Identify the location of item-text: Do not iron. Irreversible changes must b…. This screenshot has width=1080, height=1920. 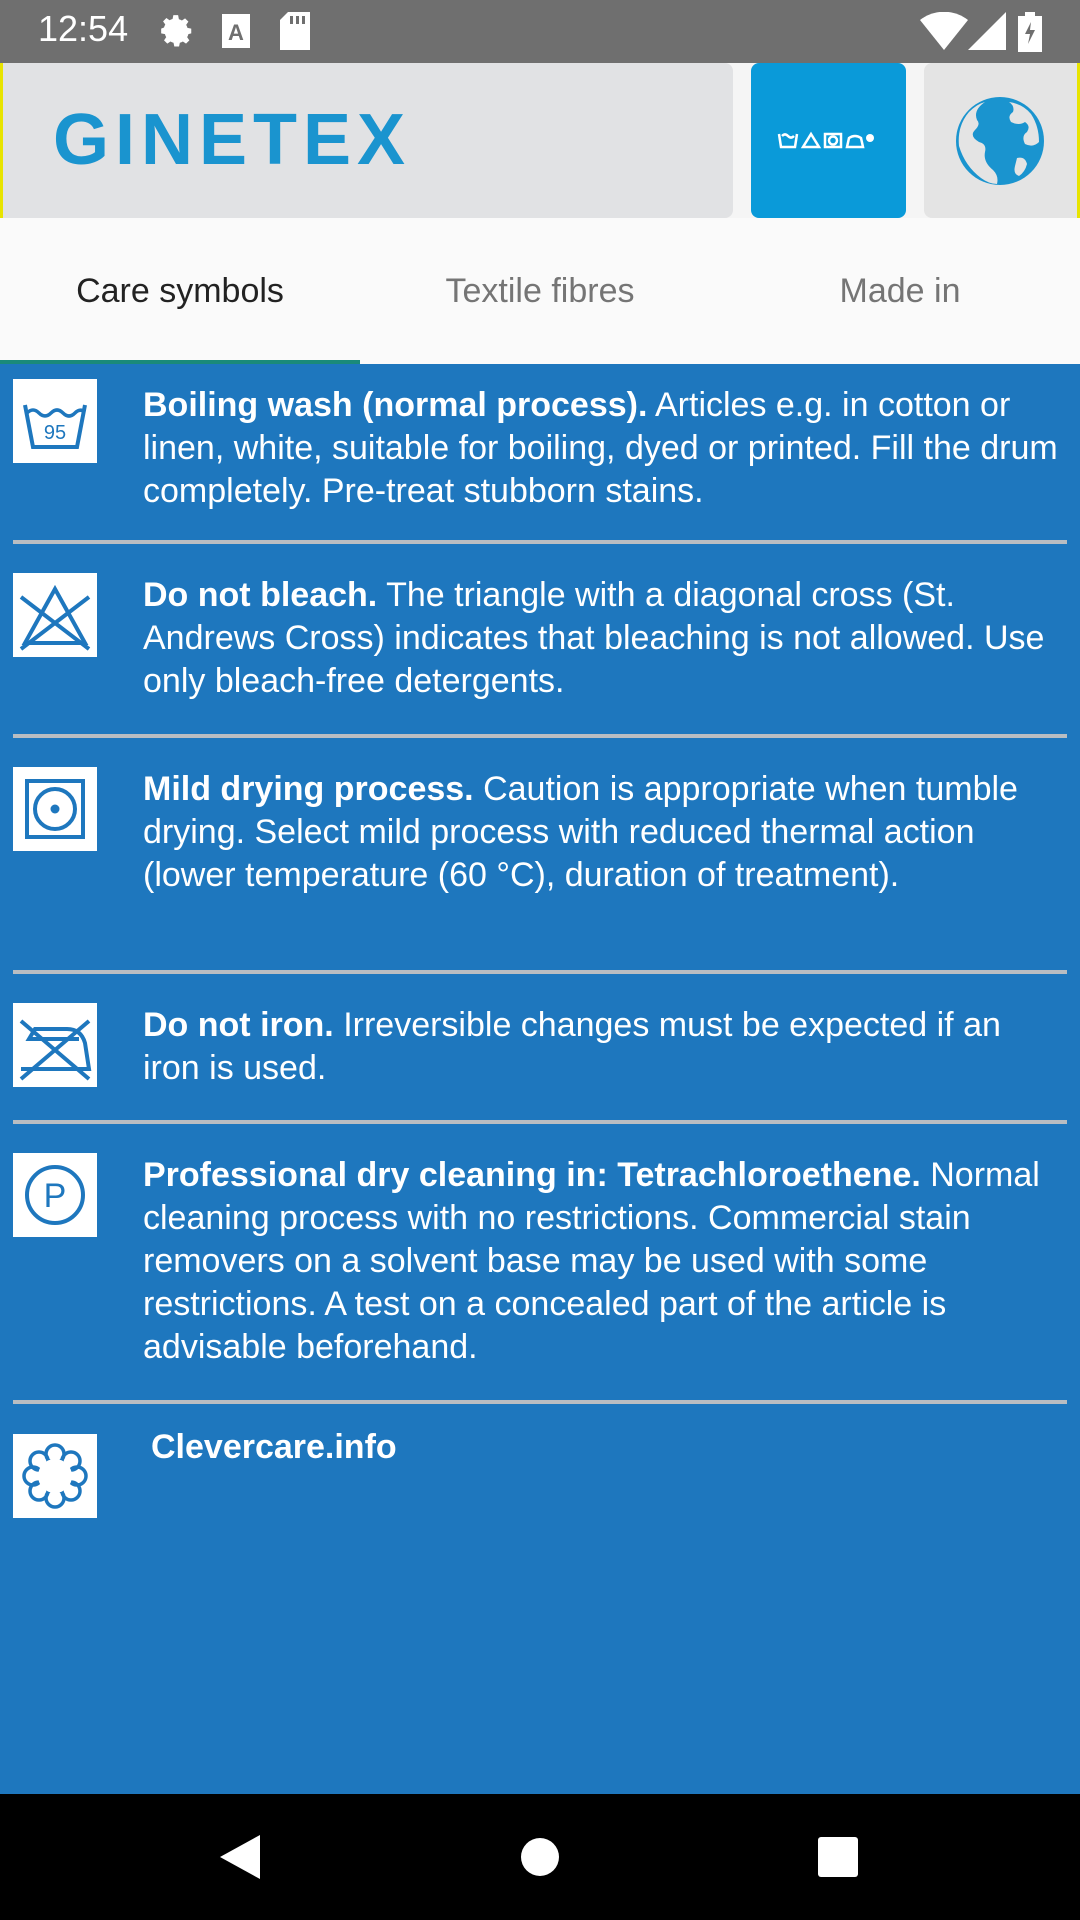
(603, 1047).